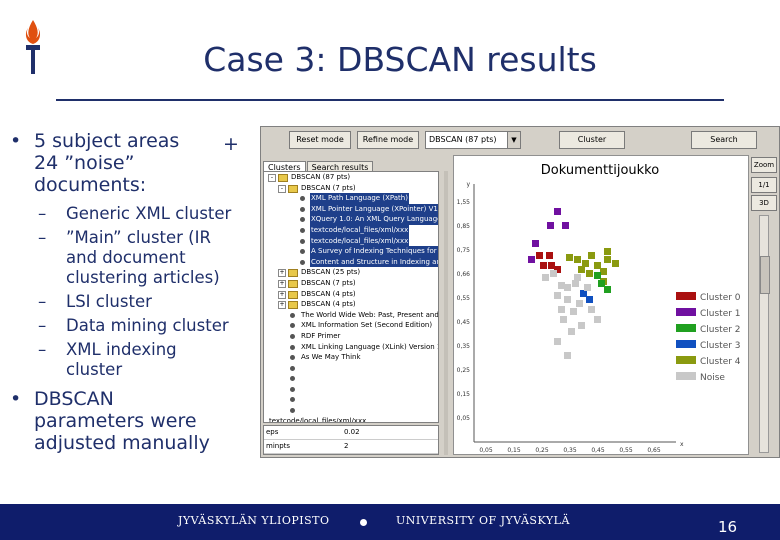 The image size is (780, 540). Describe the element at coordinates (720, 346) in the screenshot. I see `legend-label: Cluster 3` at that location.